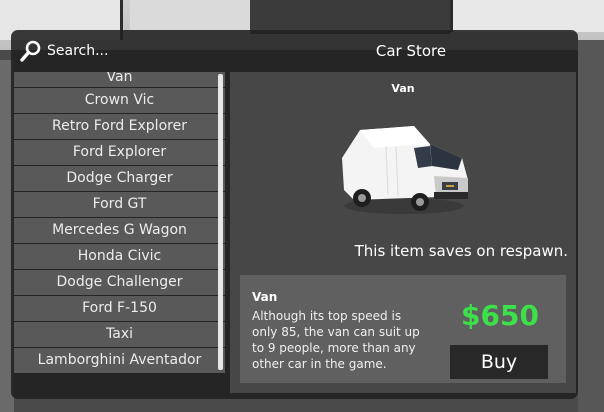 The width and height of the screenshot is (604, 412). What do you see at coordinates (411, 51) in the screenshot?
I see `store-title: Car Store` at bounding box center [411, 51].